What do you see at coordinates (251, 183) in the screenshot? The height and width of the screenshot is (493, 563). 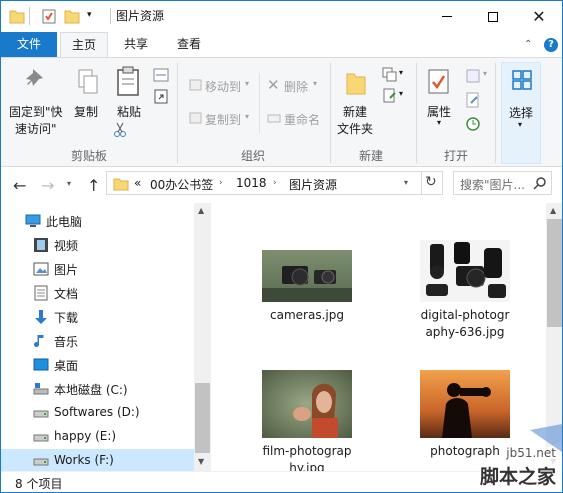 I see `breadcrumb-item: 1018` at bounding box center [251, 183].